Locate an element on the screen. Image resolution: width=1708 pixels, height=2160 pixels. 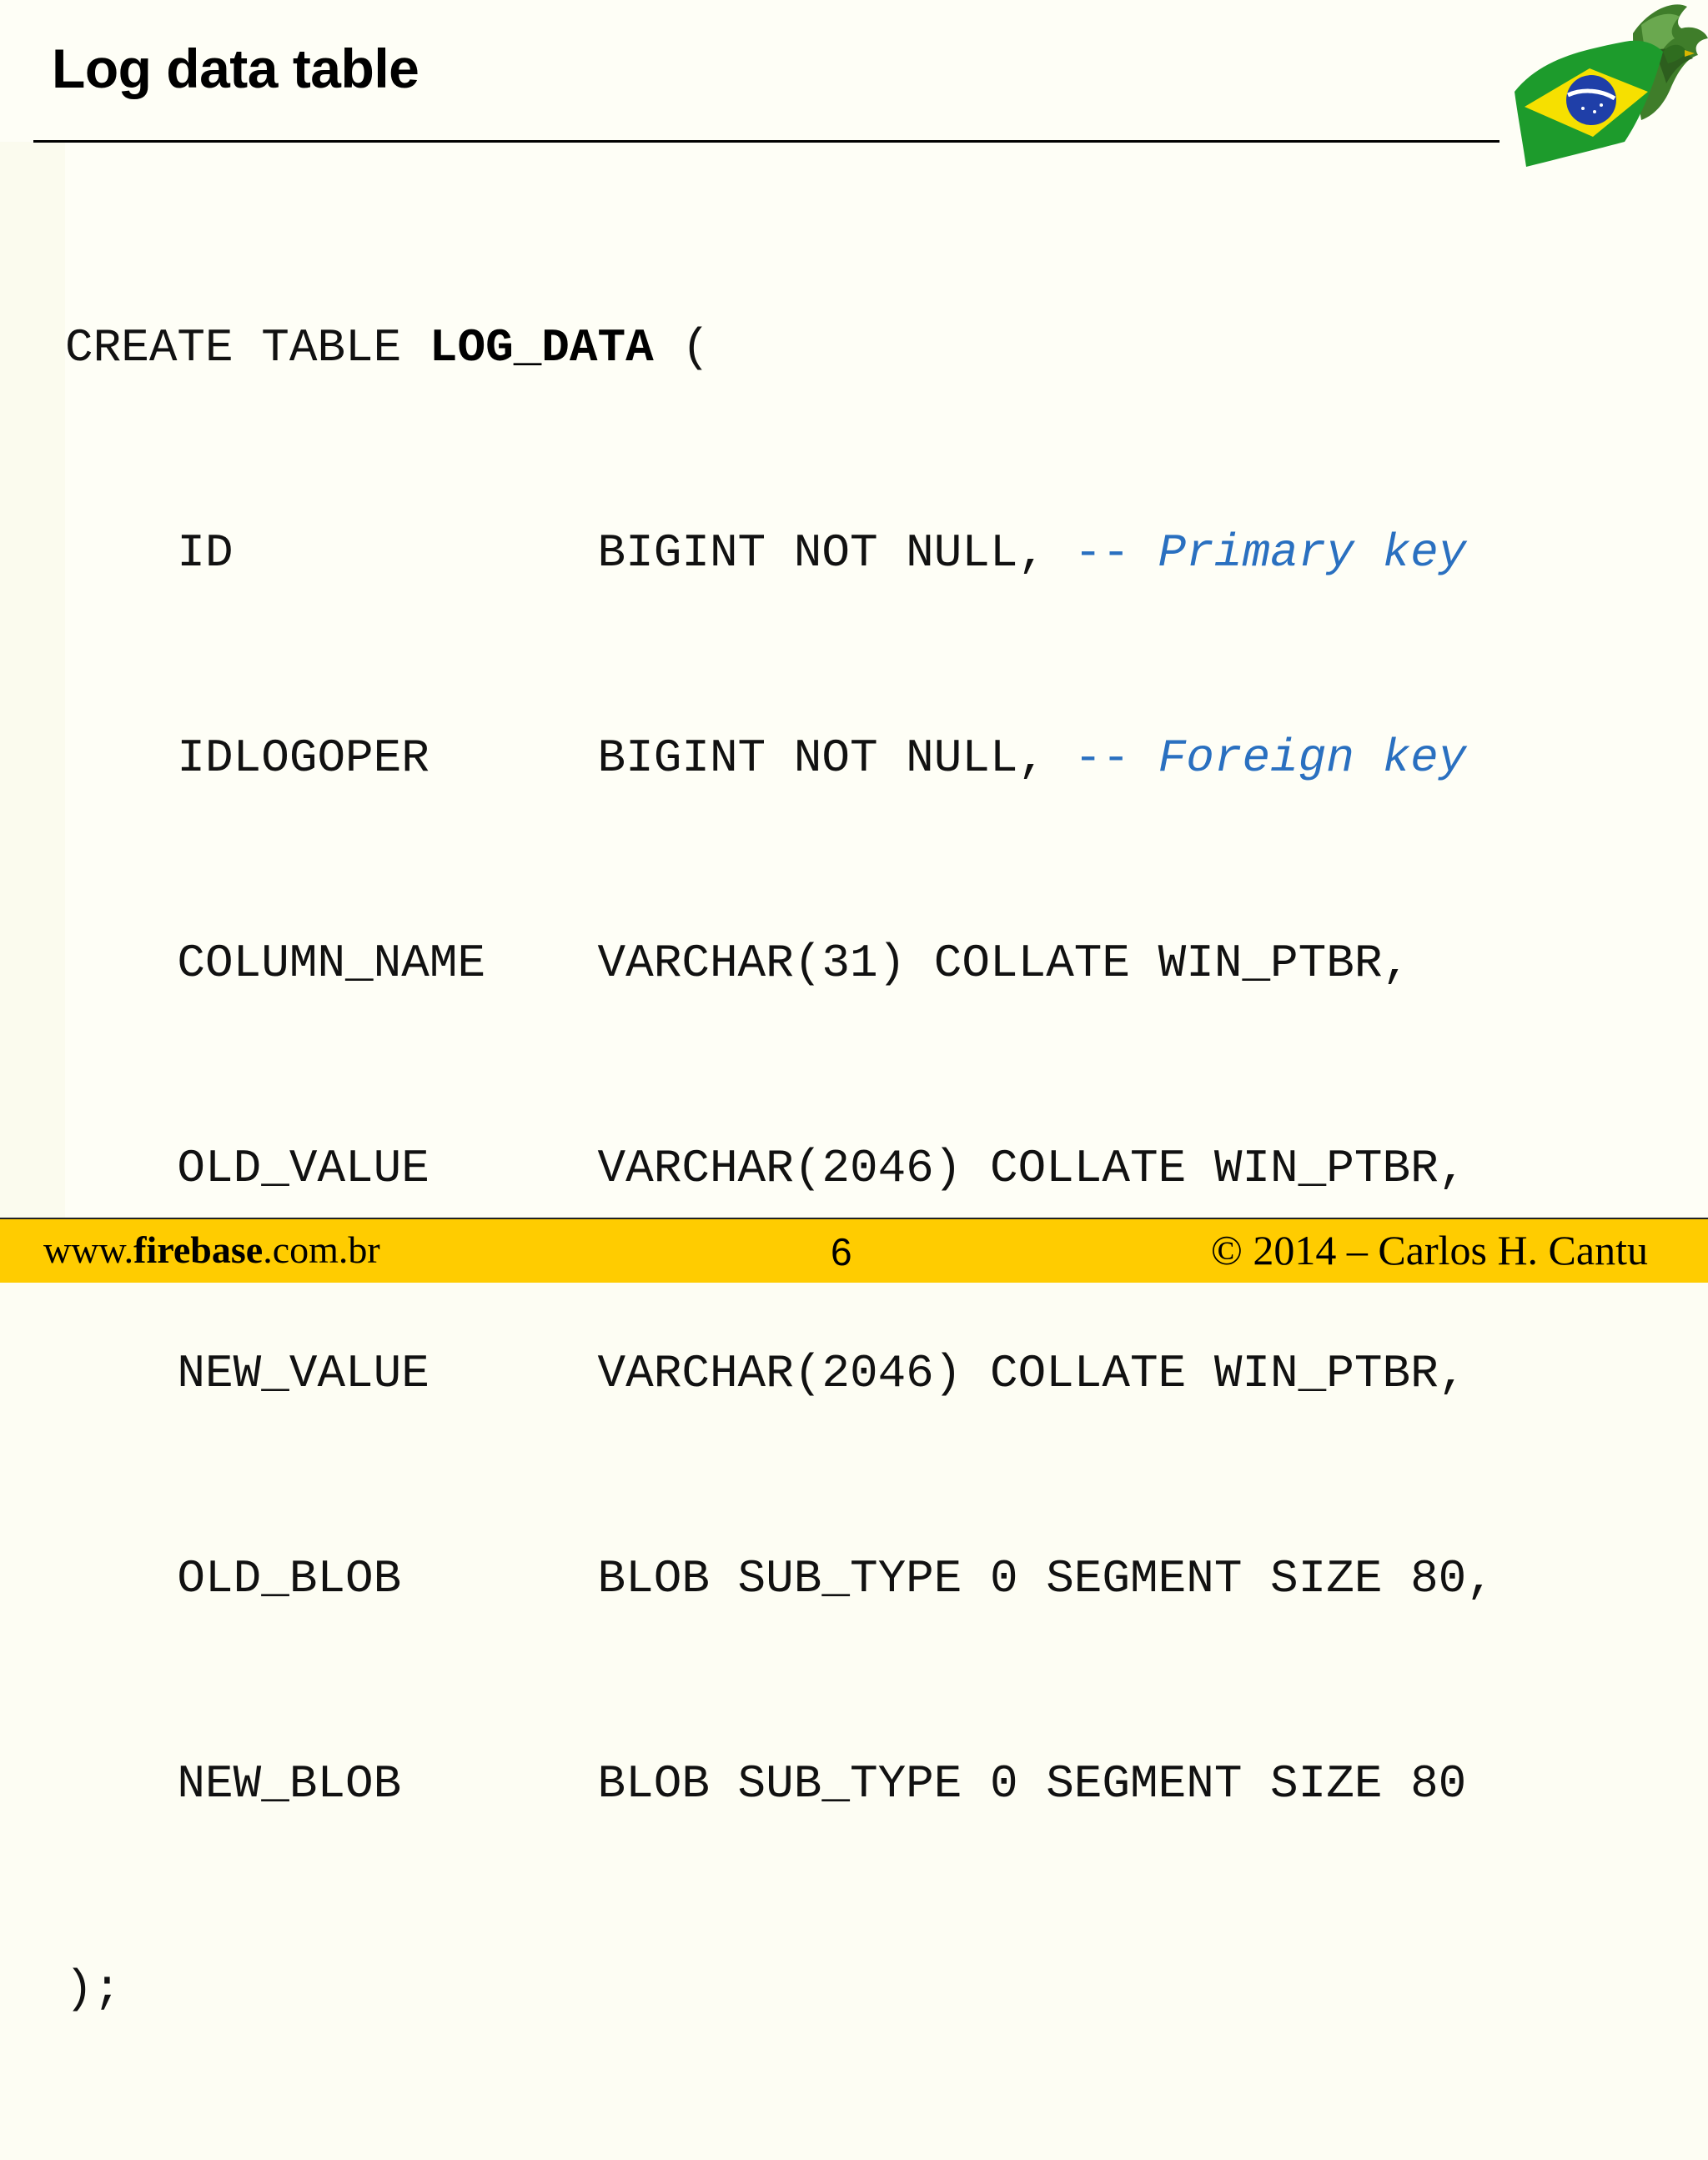
column-name: NEW_VALUE is located at coordinates (303, 1373).